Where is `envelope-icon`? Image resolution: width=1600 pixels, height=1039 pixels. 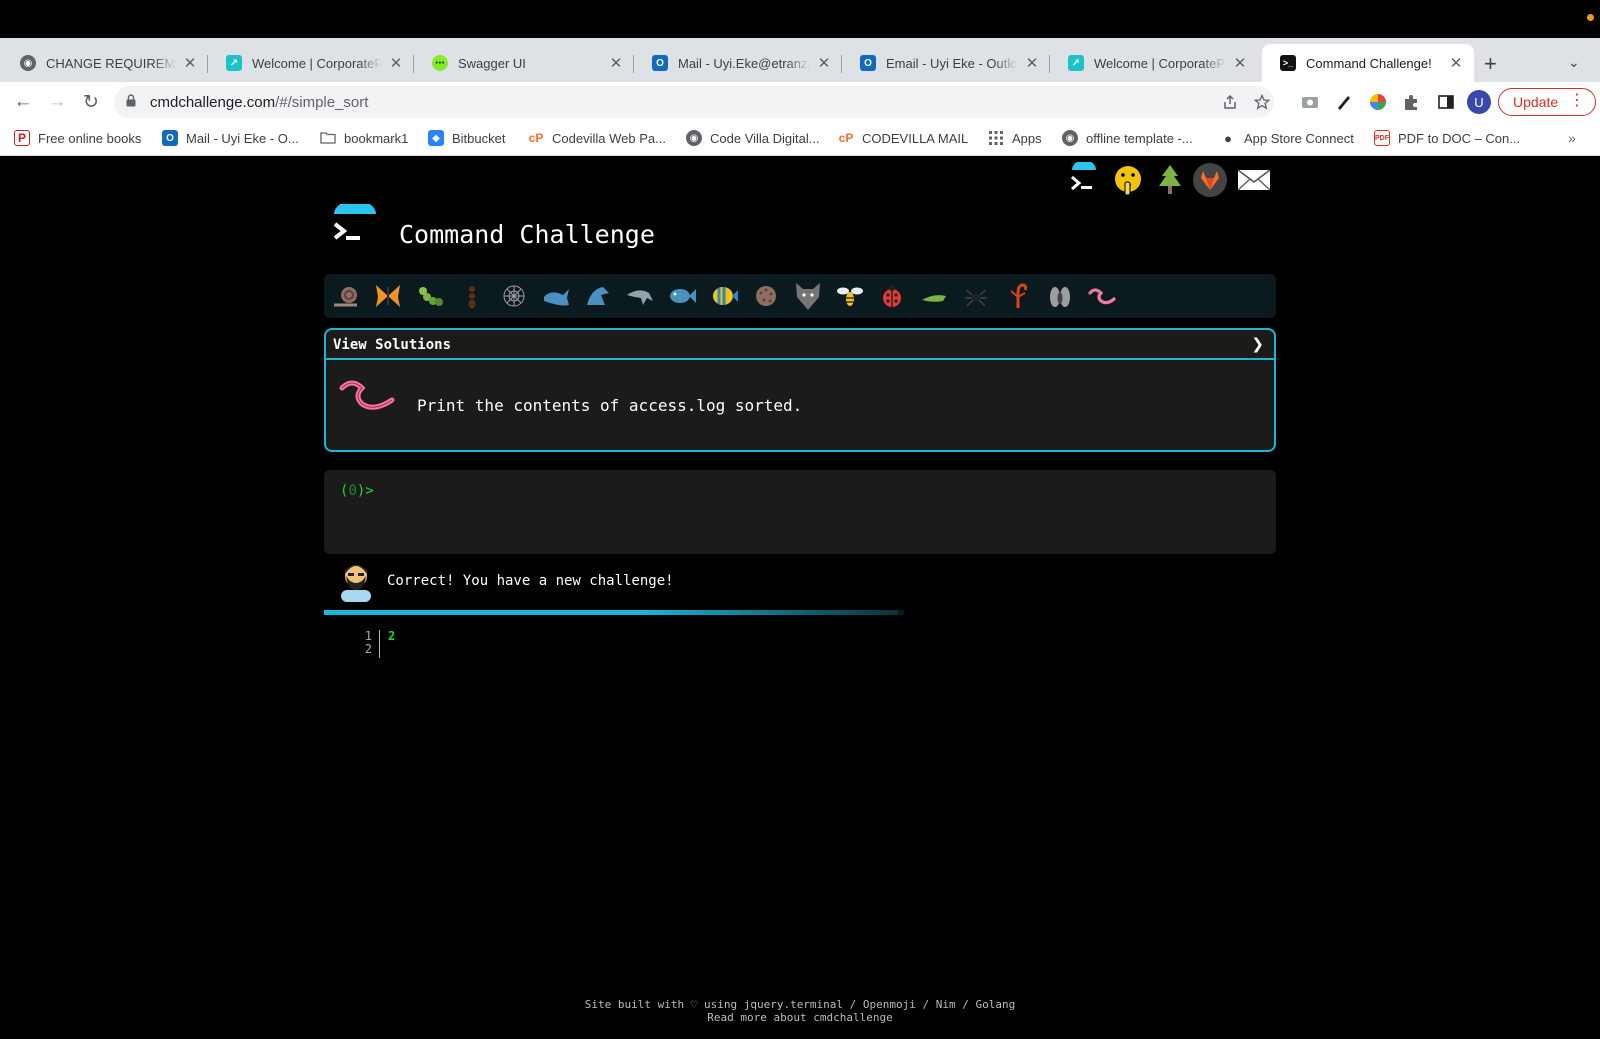
envelope-icon is located at coordinates (1254, 180).